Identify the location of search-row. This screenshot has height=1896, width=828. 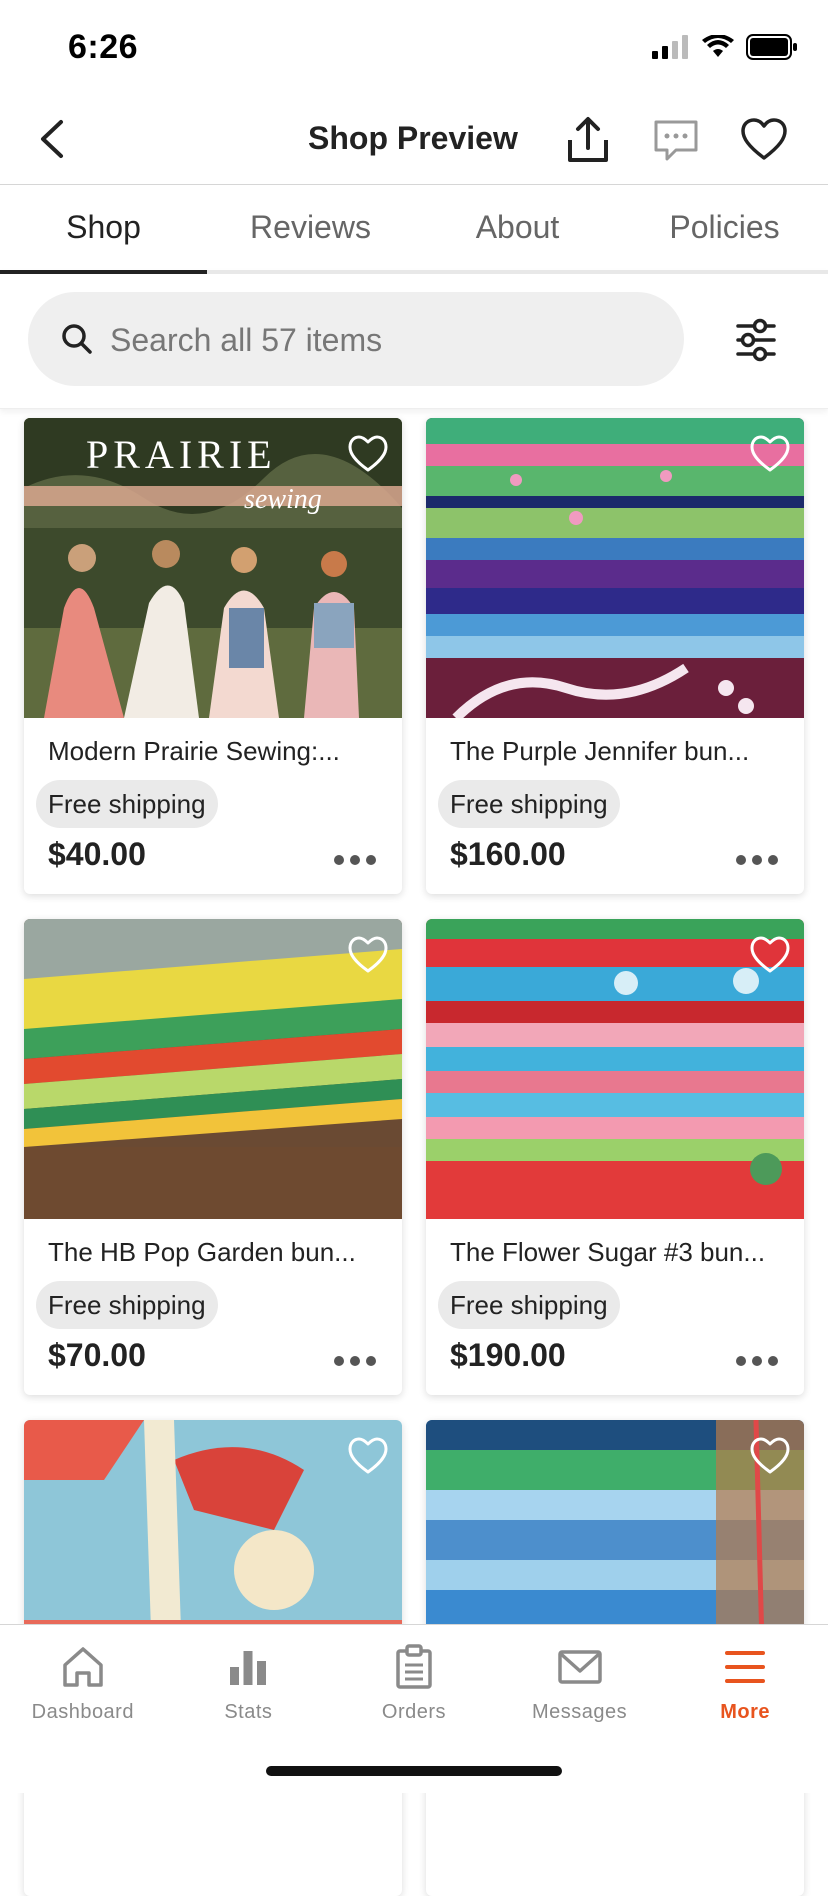
(414, 339).